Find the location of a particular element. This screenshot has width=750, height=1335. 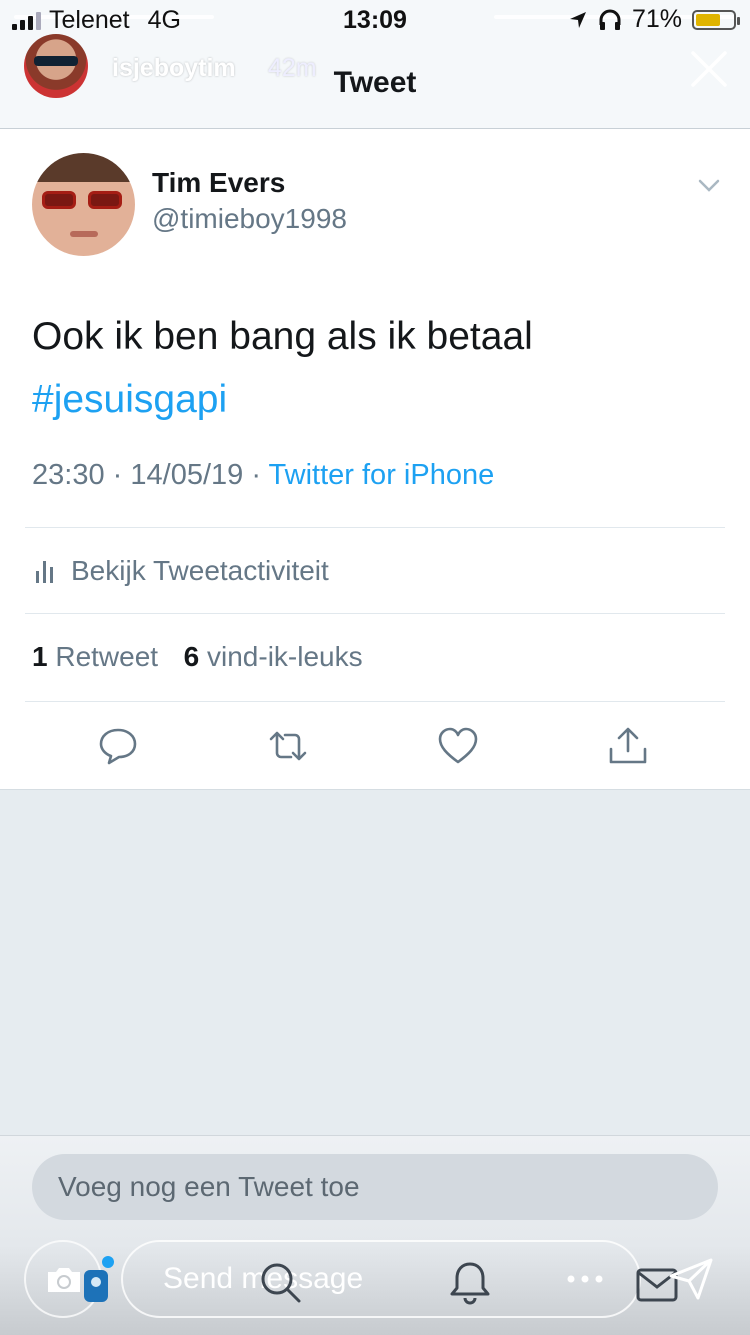

chevron-down-icon is located at coordinates (709, 186).